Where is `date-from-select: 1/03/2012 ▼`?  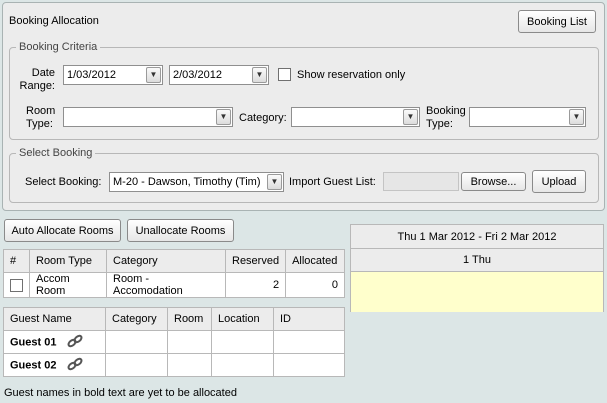
date-from-select: 1/03/2012 ▼ is located at coordinates (113, 75).